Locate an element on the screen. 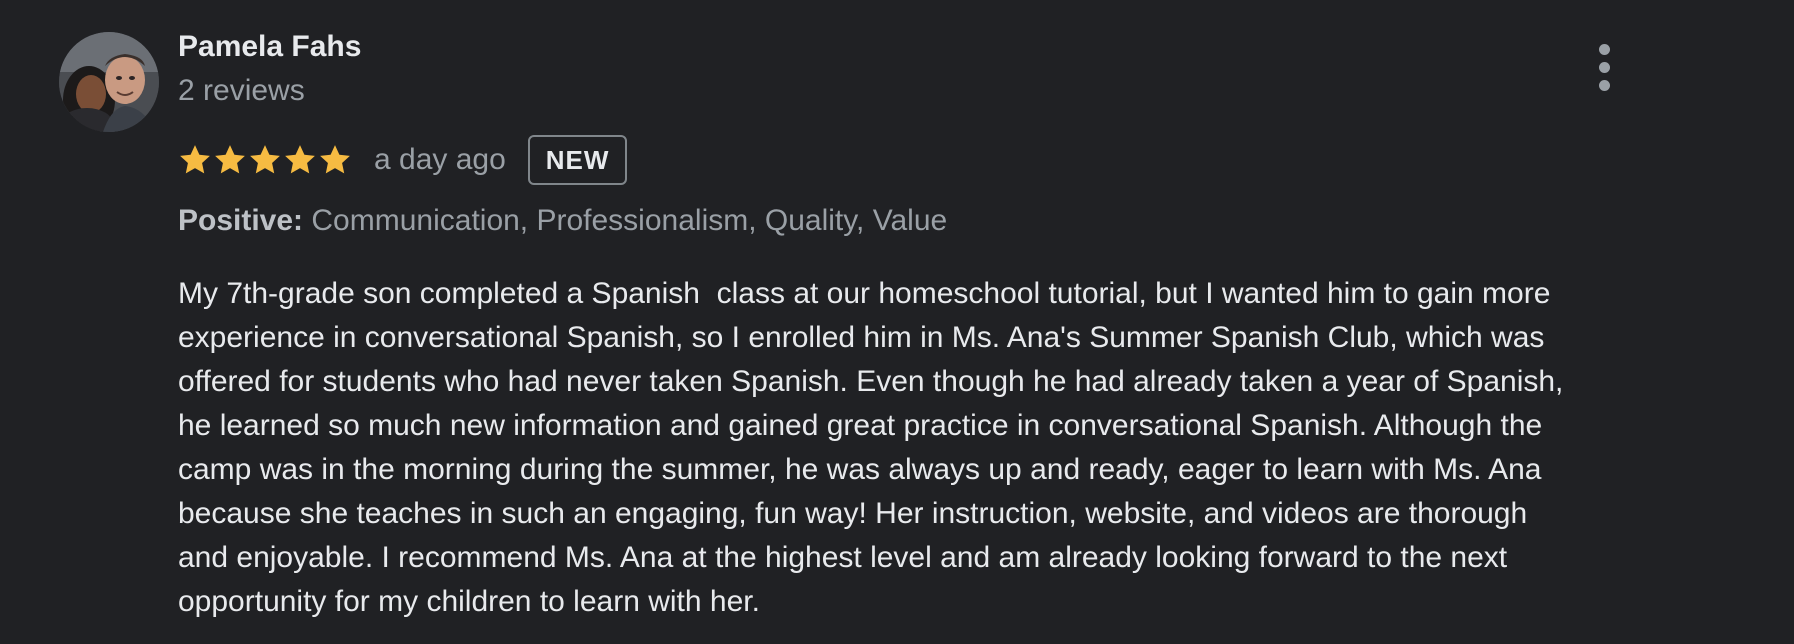 This screenshot has width=1794, height=644. review-date: a day ago is located at coordinates (440, 159).